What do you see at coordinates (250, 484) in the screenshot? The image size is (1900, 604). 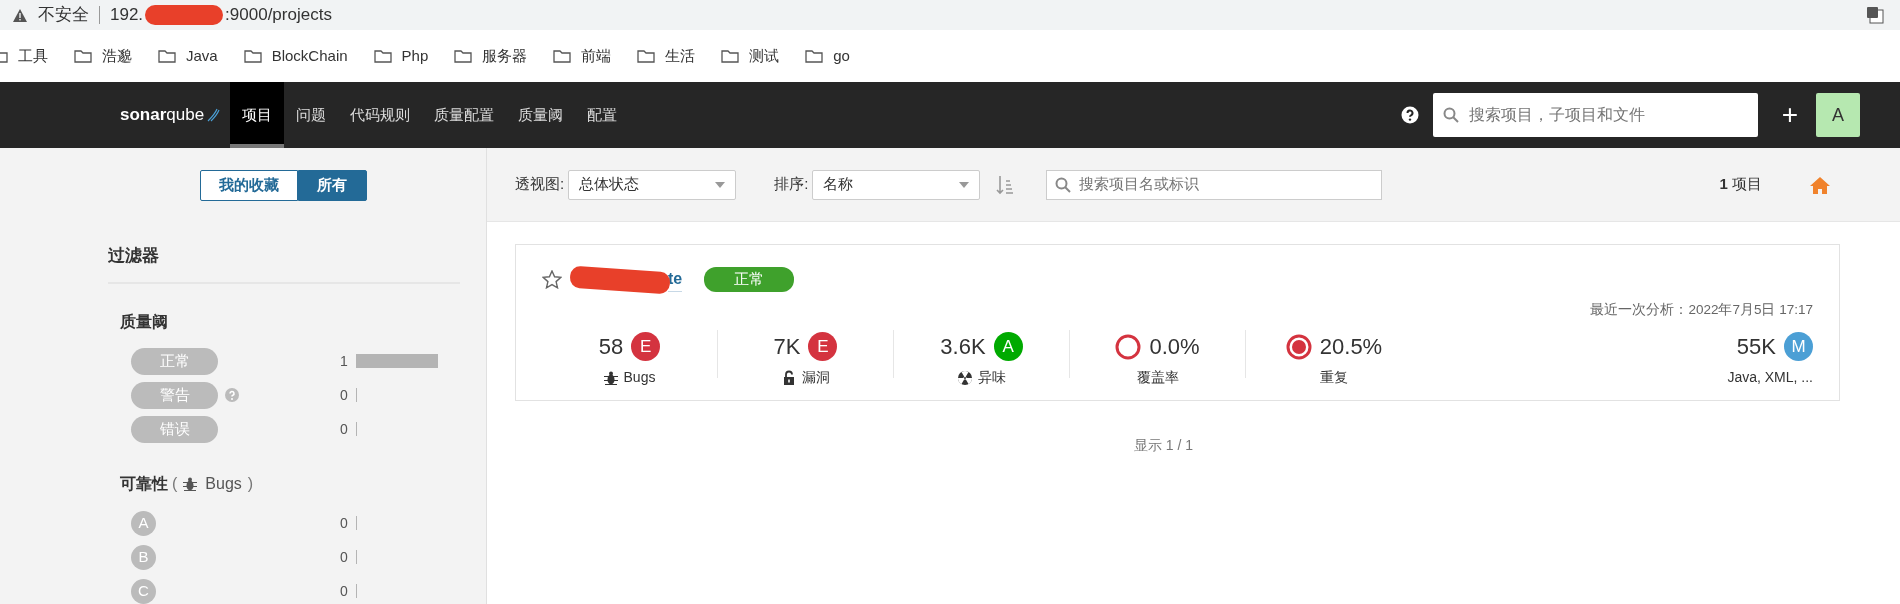 I see `bracket: )` at bounding box center [250, 484].